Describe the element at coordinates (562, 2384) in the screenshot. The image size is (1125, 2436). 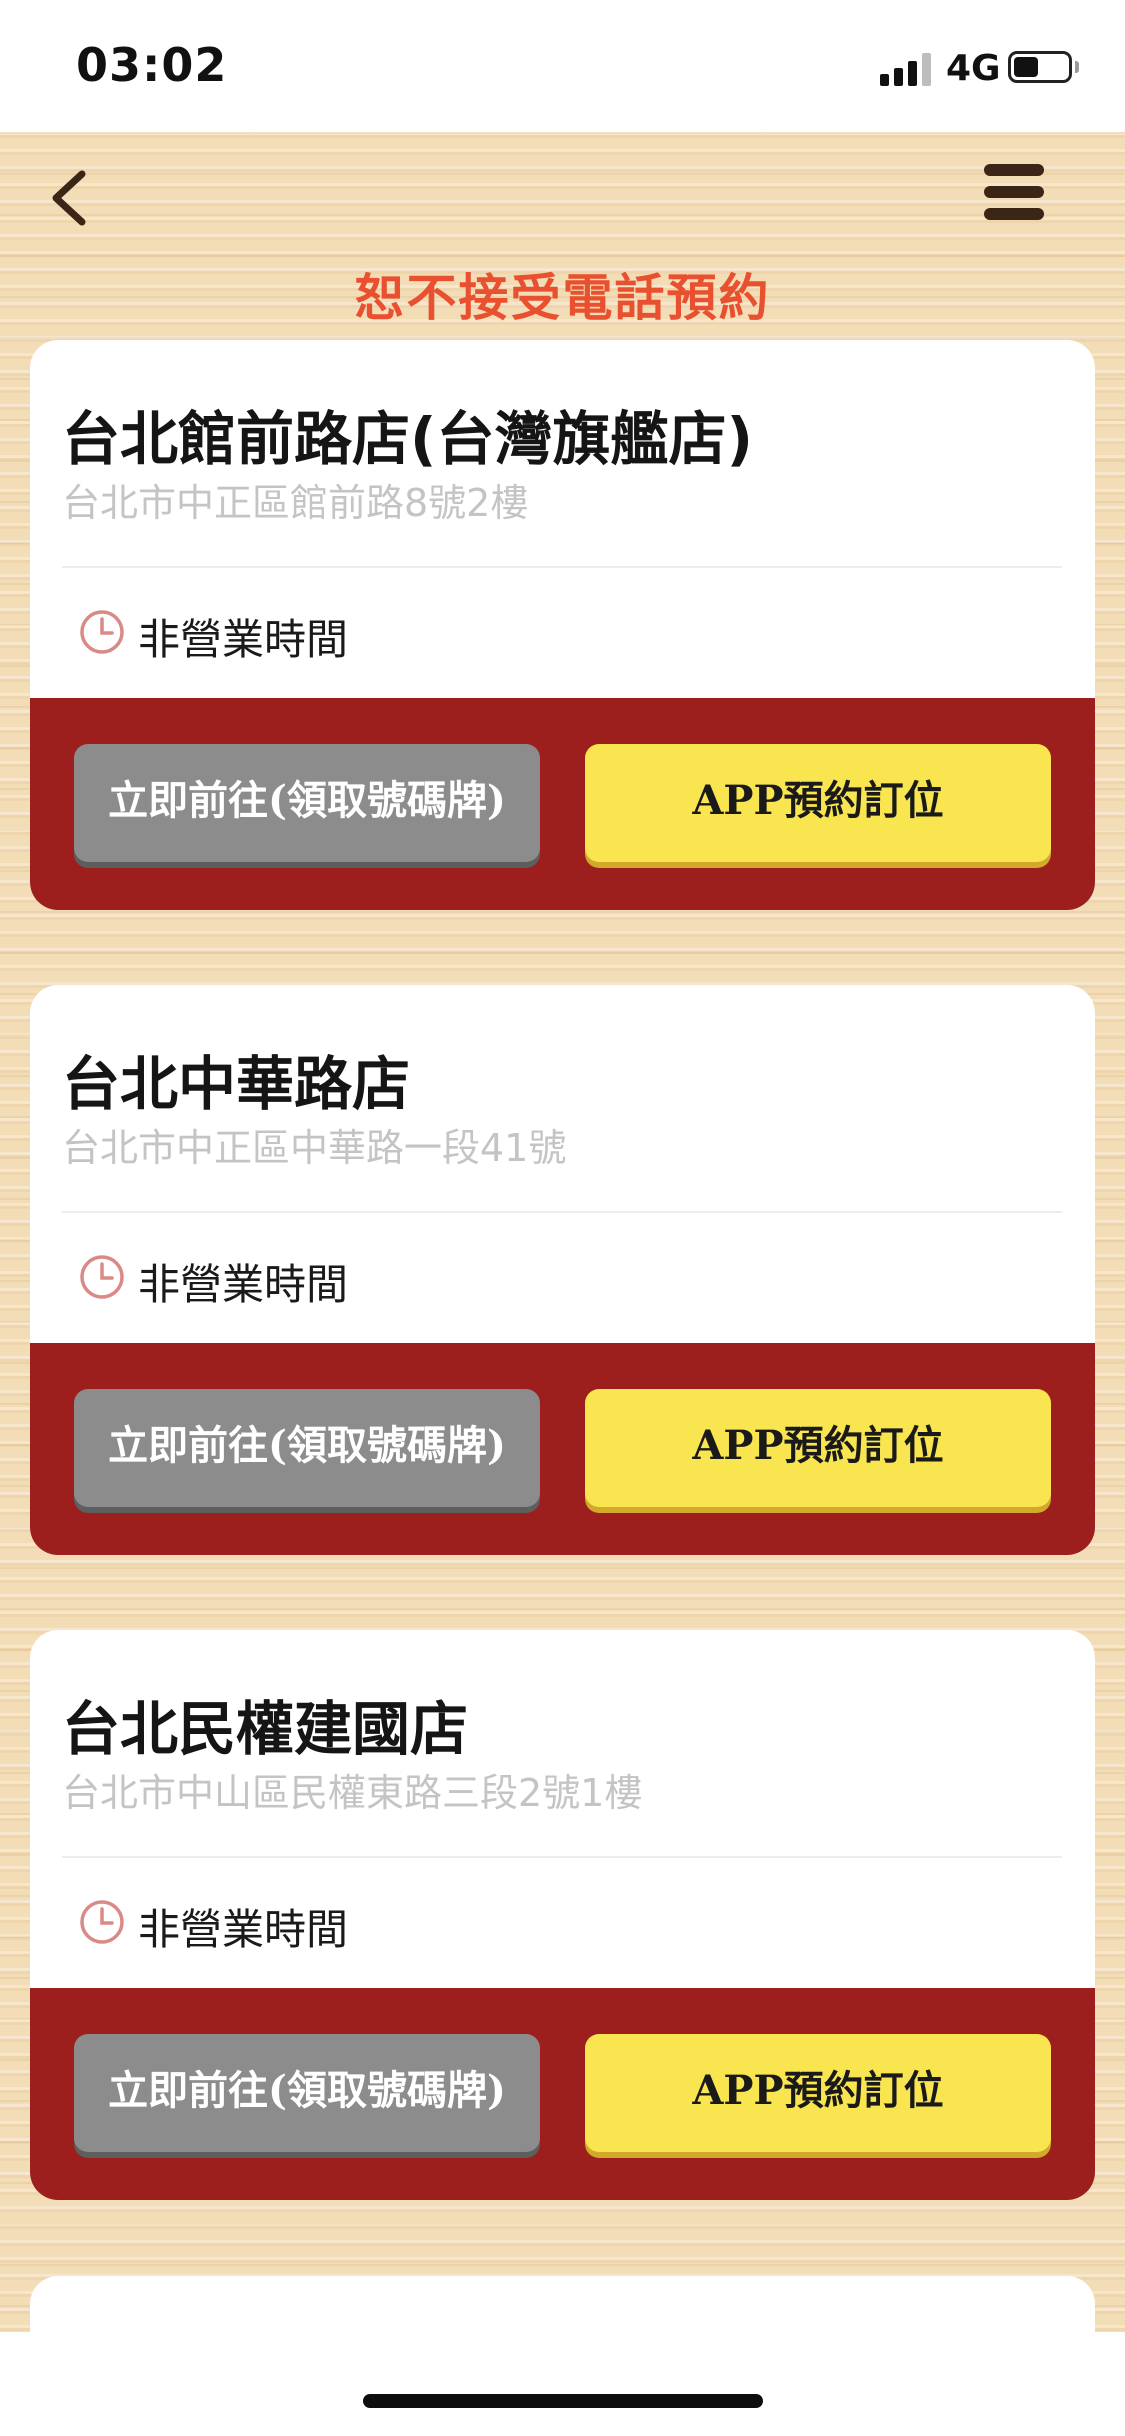
I see `bottom-safe-area` at that location.